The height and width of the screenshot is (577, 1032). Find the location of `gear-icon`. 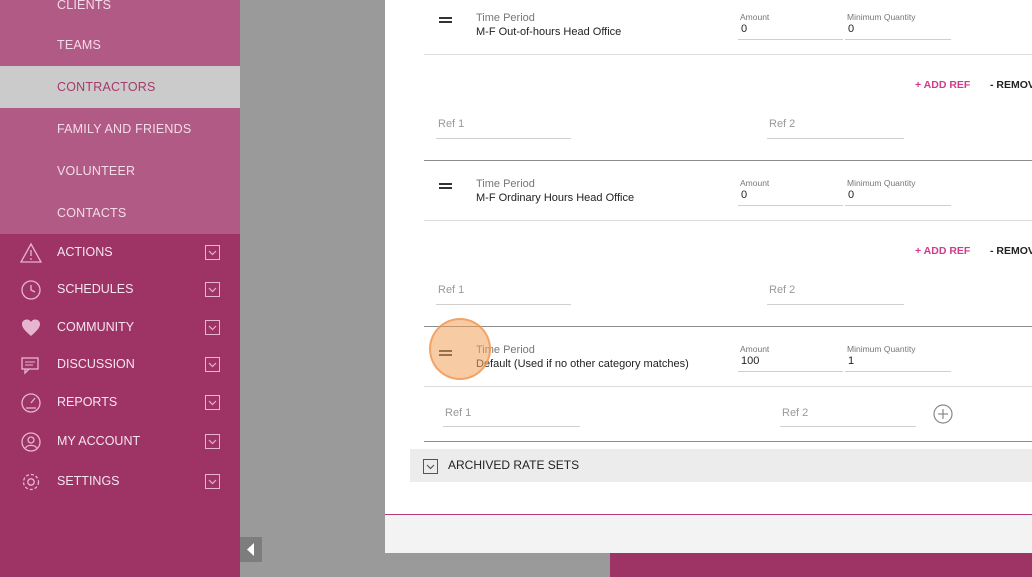

gear-icon is located at coordinates (31, 482).